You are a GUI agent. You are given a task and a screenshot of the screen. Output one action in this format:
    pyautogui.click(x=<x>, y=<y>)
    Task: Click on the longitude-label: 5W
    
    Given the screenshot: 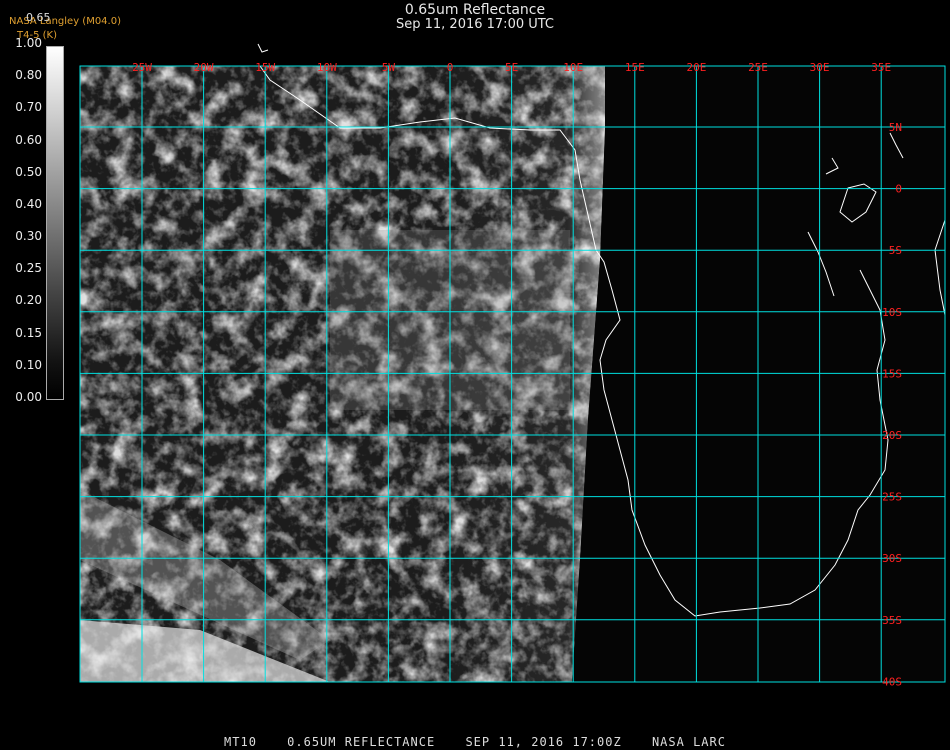 What is the action you would take?
    pyautogui.click(x=389, y=67)
    